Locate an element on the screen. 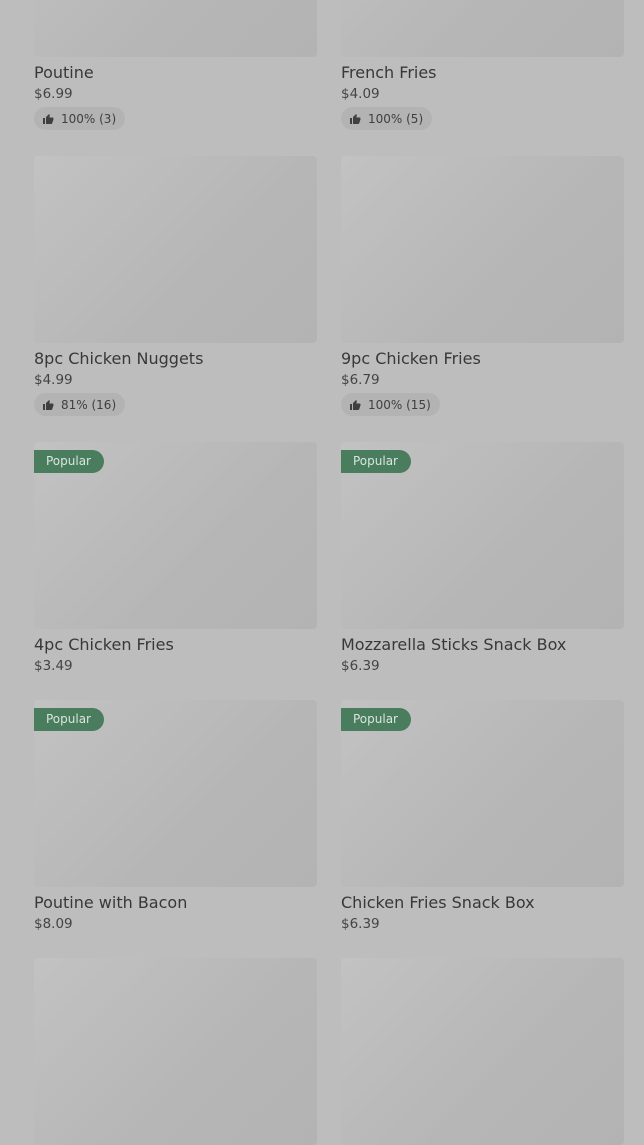 The image size is (644, 1145). menu-item-card: 9pc Chicken Fries $6.79 100% (15) is located at coordinates (482, 286).